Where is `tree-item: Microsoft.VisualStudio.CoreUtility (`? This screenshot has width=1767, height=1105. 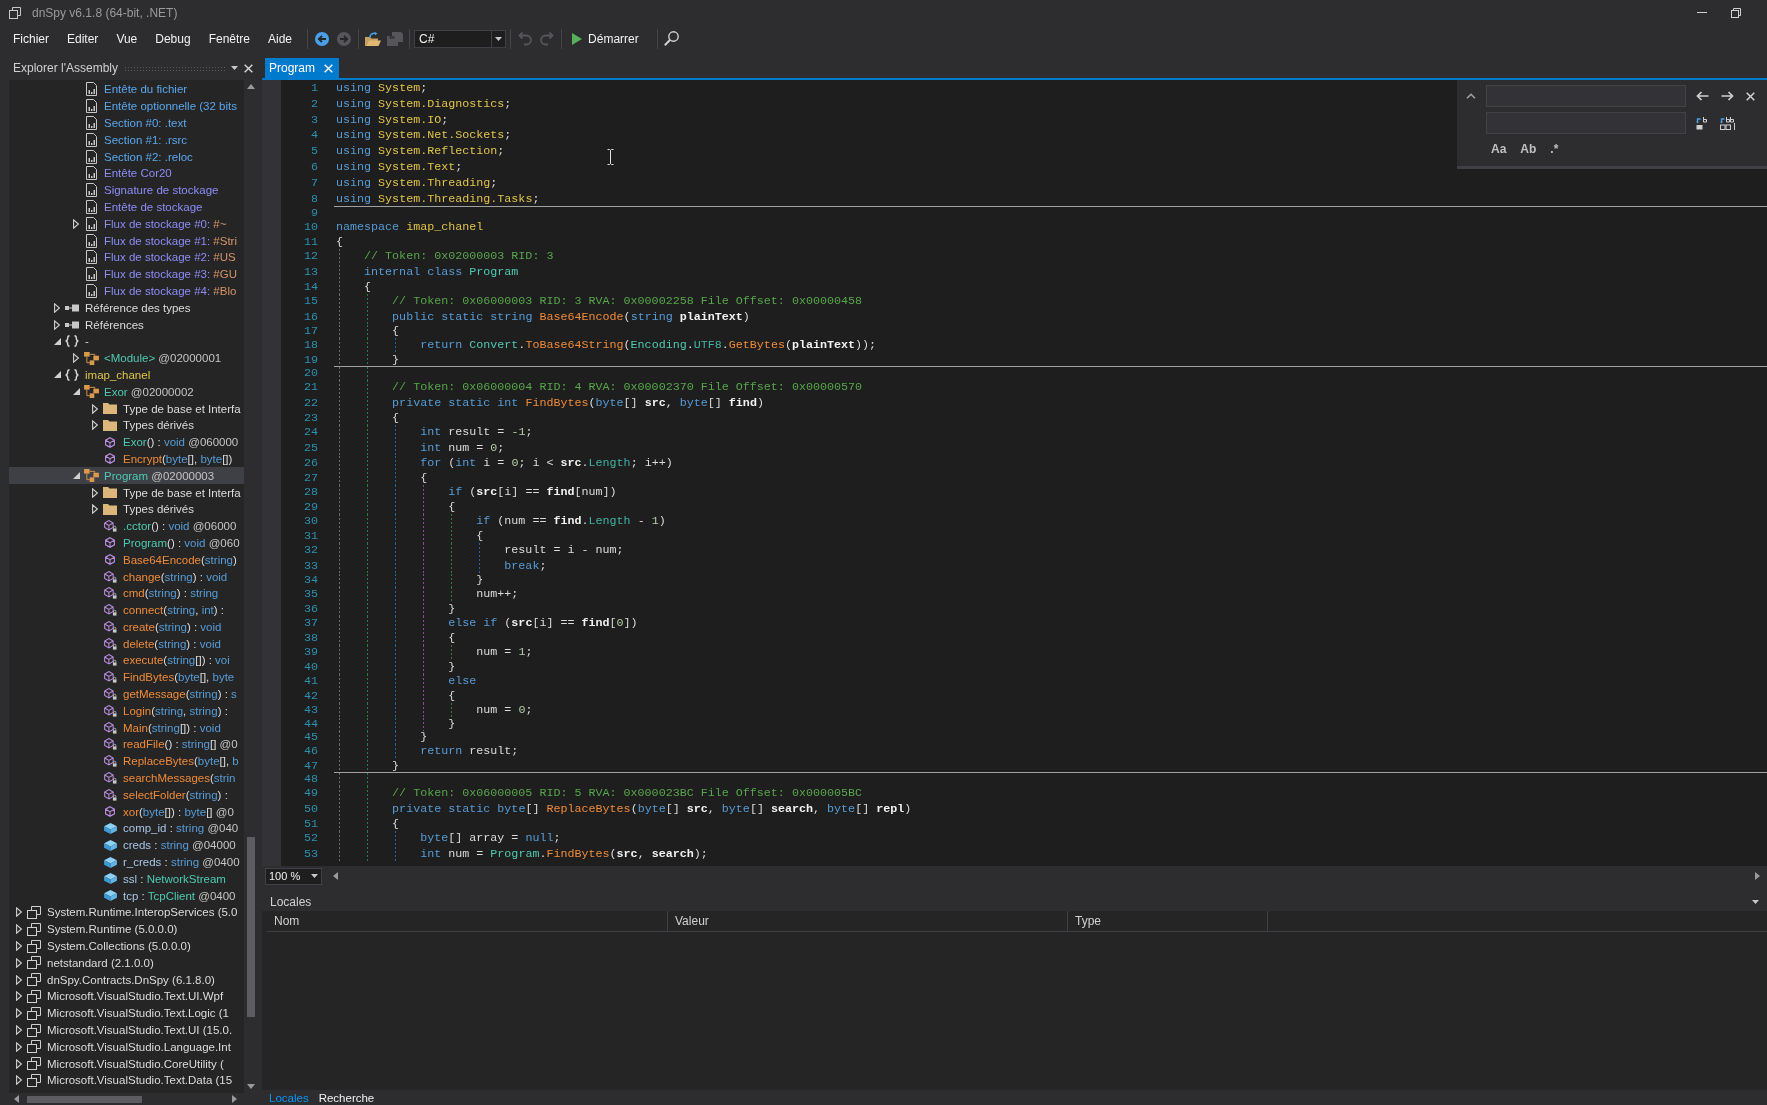 tree-item: Microsoft.VisualStudio.CoreUtility ( is located at coordinates (126, 1063).